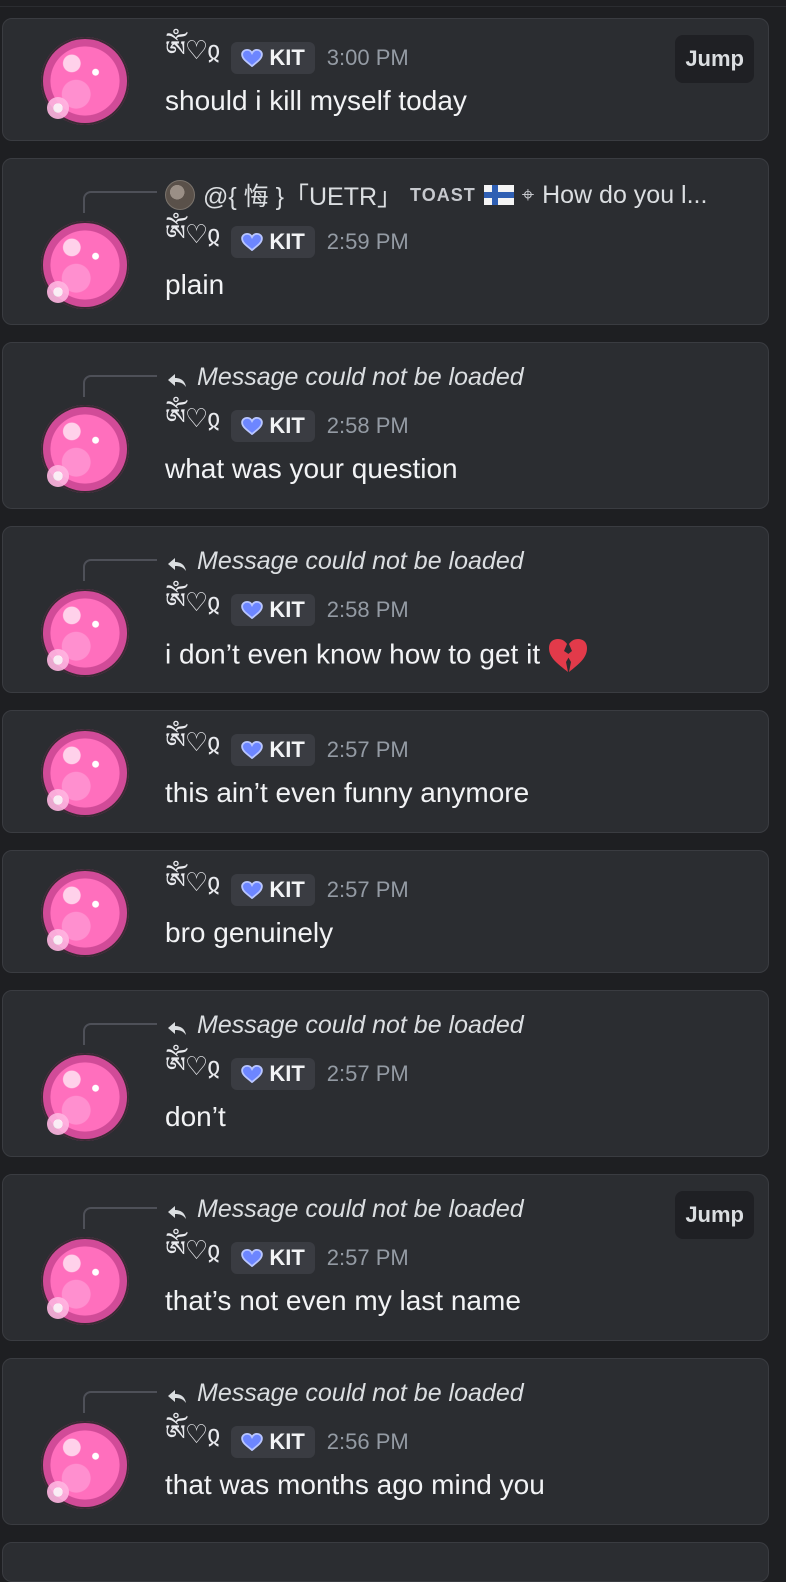  Describe the element at coordinates (367, 57) in the screenshot. I see `timestamp: 3:00 PM` at that location.